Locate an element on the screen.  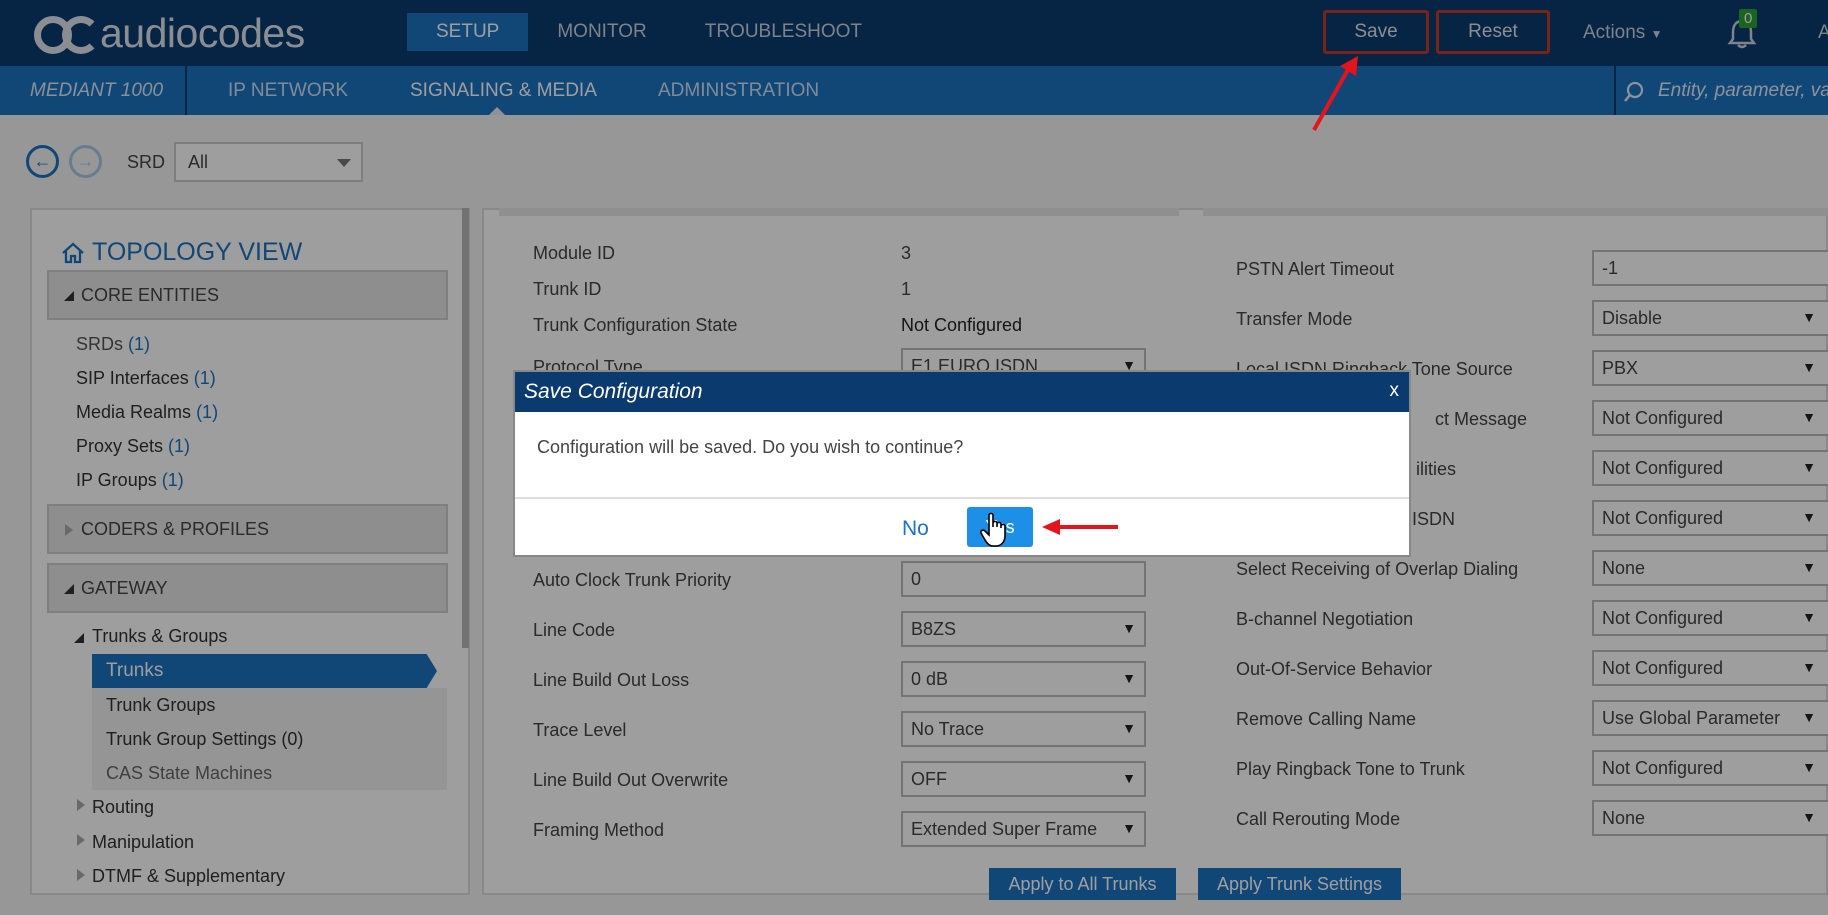
dialog-title: Save Configuration is located at coordinates (613, 391).